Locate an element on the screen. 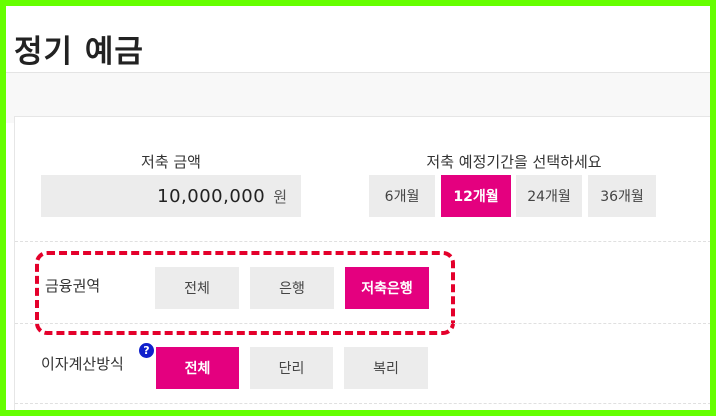 This screenshot has width=716, height=416. period-option-36-months: 36개월 is located at coordinates (622, 196).